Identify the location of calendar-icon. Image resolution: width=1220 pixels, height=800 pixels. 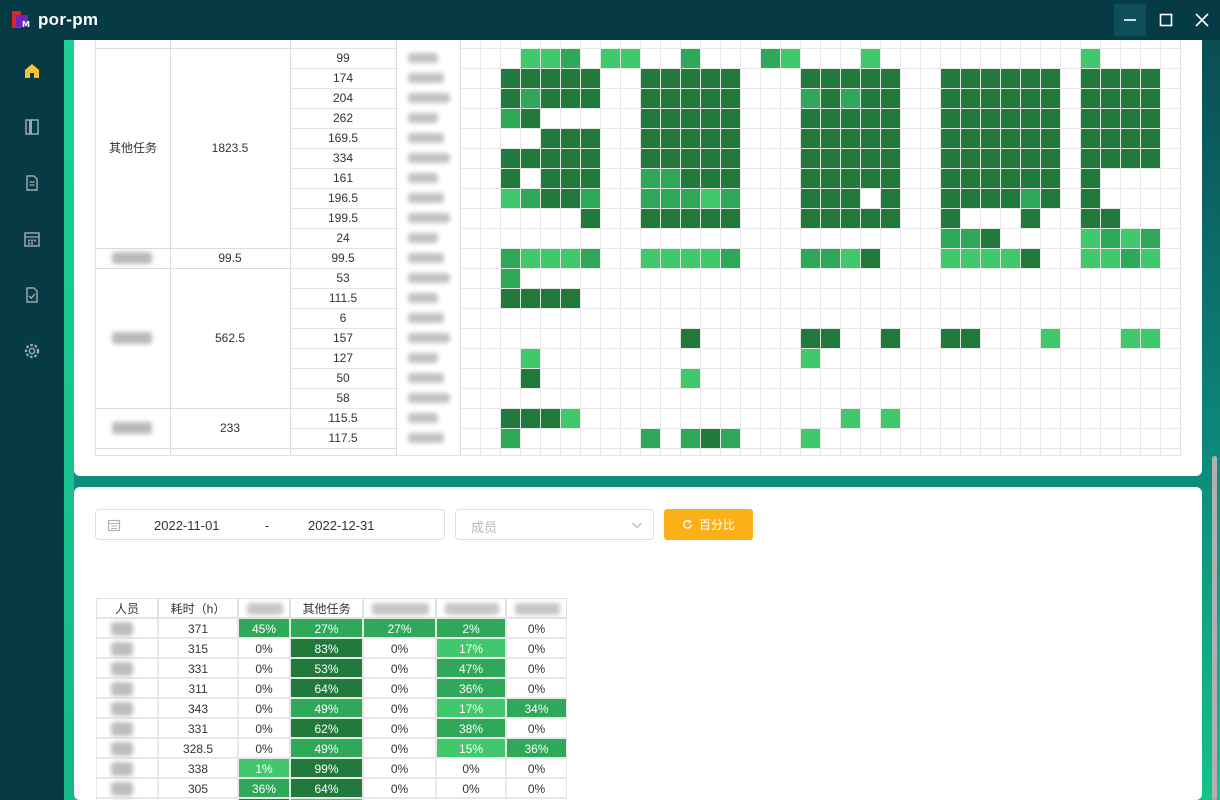
(32, 239).